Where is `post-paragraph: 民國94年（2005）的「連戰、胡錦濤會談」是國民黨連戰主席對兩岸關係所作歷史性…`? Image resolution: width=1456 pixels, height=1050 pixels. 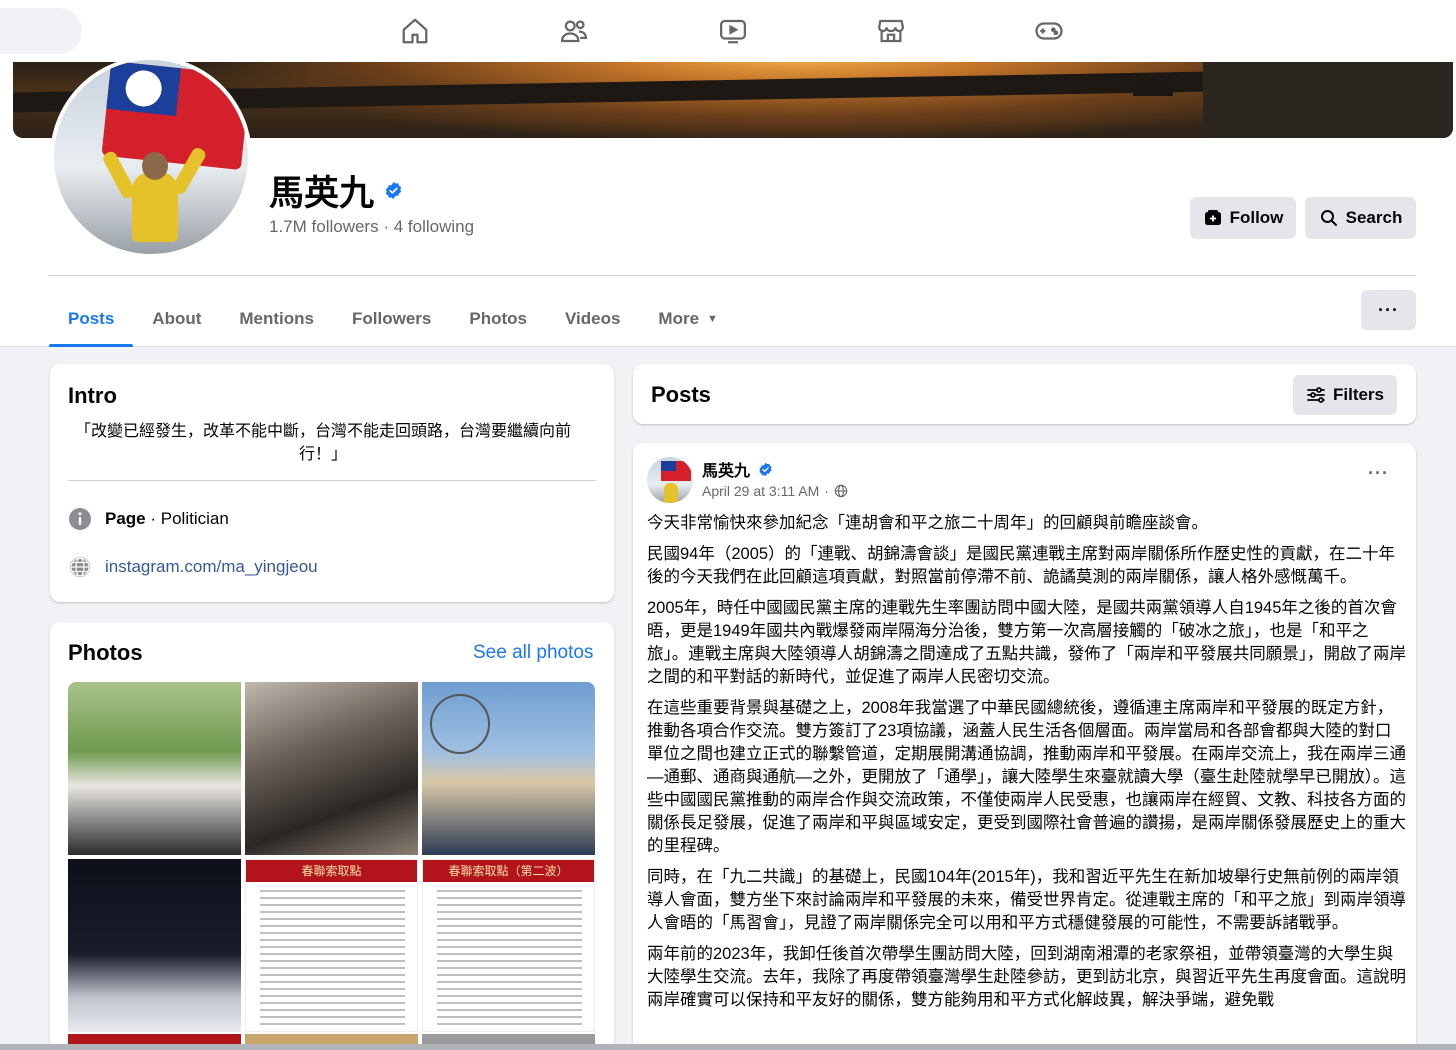 post-paragraph: 民國94年（2005）的「連戰、胡錦濤會談」是國民黨連戰主席對兩岸關係所作歷史性… is located at coordinates (1021, 565).